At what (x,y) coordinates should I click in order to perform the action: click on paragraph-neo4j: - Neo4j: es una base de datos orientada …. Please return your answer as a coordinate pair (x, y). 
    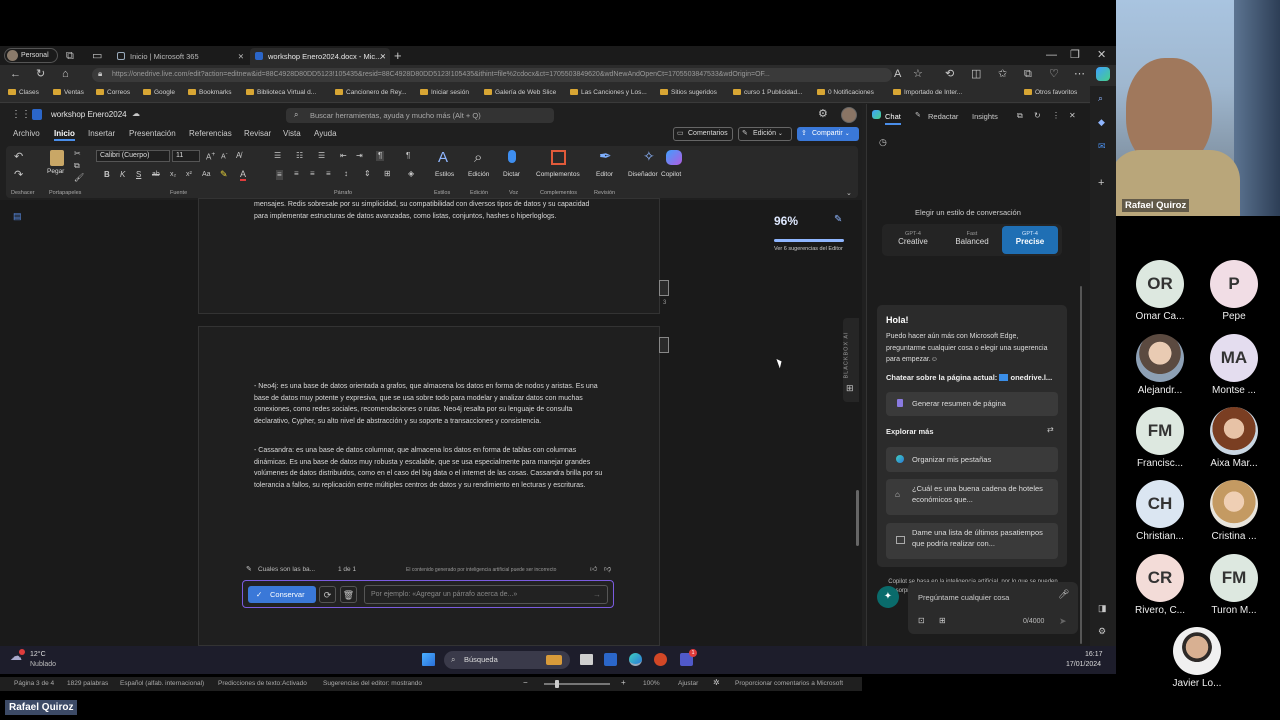
    Looking at the image, I should click on (430, 404).